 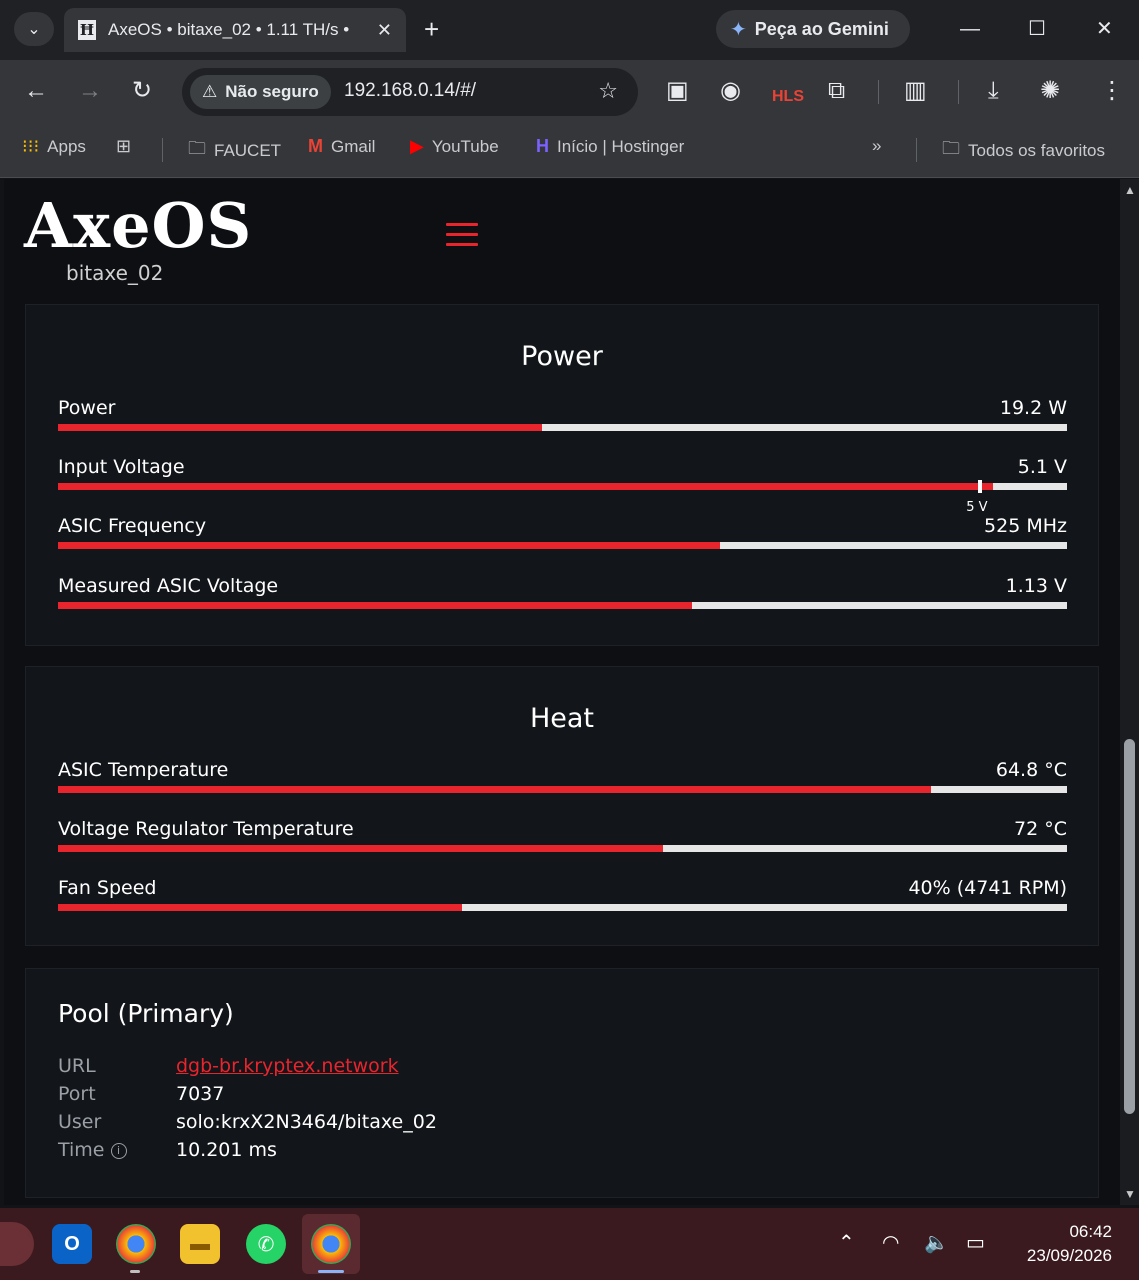 What do you see at coordinates (890, 1242) in the screenshot?
I see `wifi-icon: ◠` at bounding box center [890, 1242].